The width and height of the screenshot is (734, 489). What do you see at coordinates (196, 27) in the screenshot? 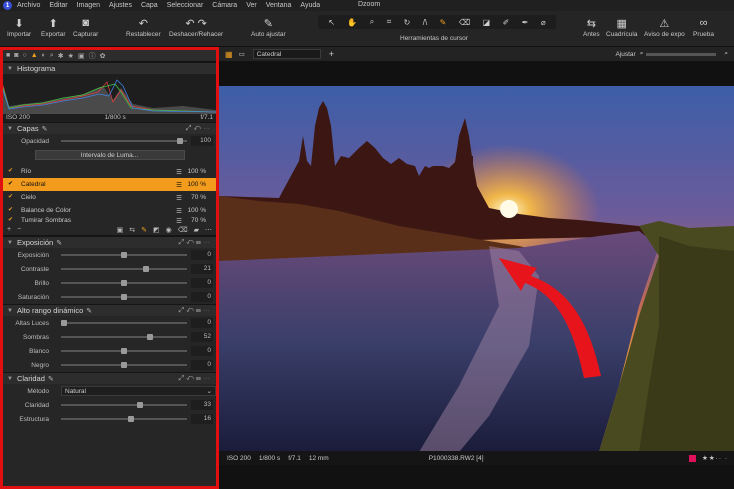
I see `undo-redo-button: ↶ ↷ Deshacer/Rehacer` at bounding box center [196, 27].